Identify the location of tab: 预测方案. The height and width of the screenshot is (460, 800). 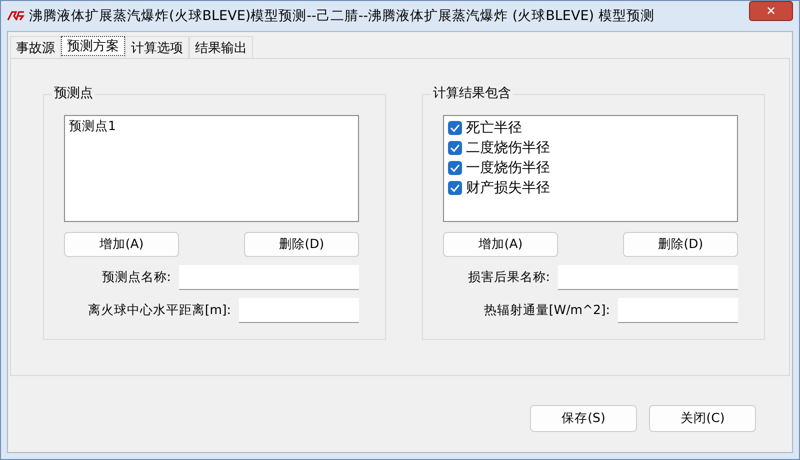
(93, 46).